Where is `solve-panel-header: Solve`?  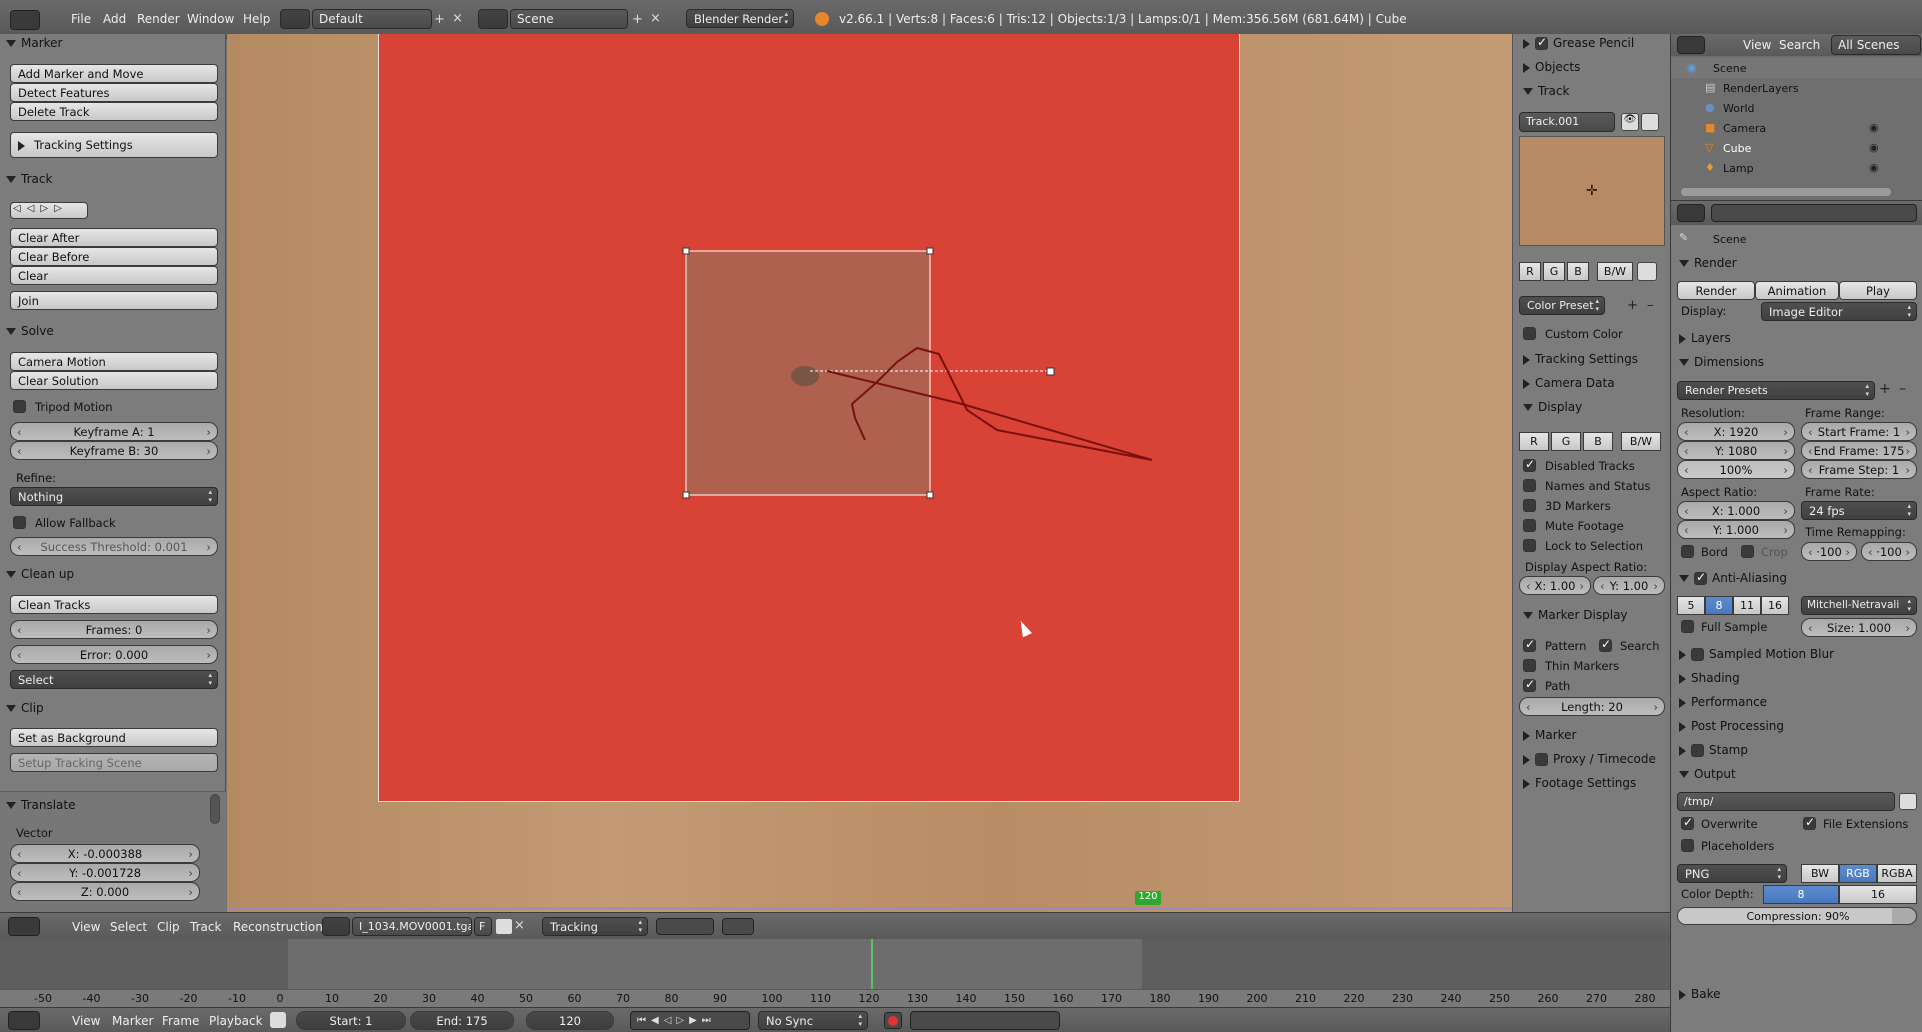
solve-panel-header: Solve is located at coordinates (30, 331).